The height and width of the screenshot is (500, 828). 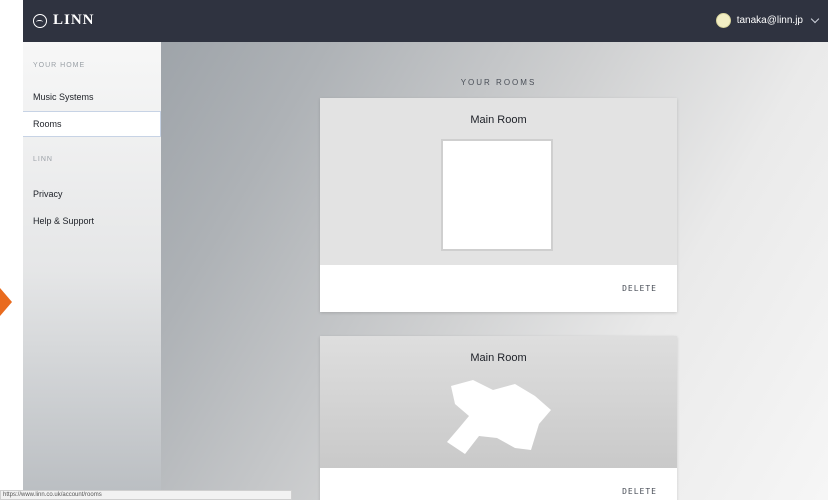 I want to click on linn-logo: LINN, so click(x=64, y=20).